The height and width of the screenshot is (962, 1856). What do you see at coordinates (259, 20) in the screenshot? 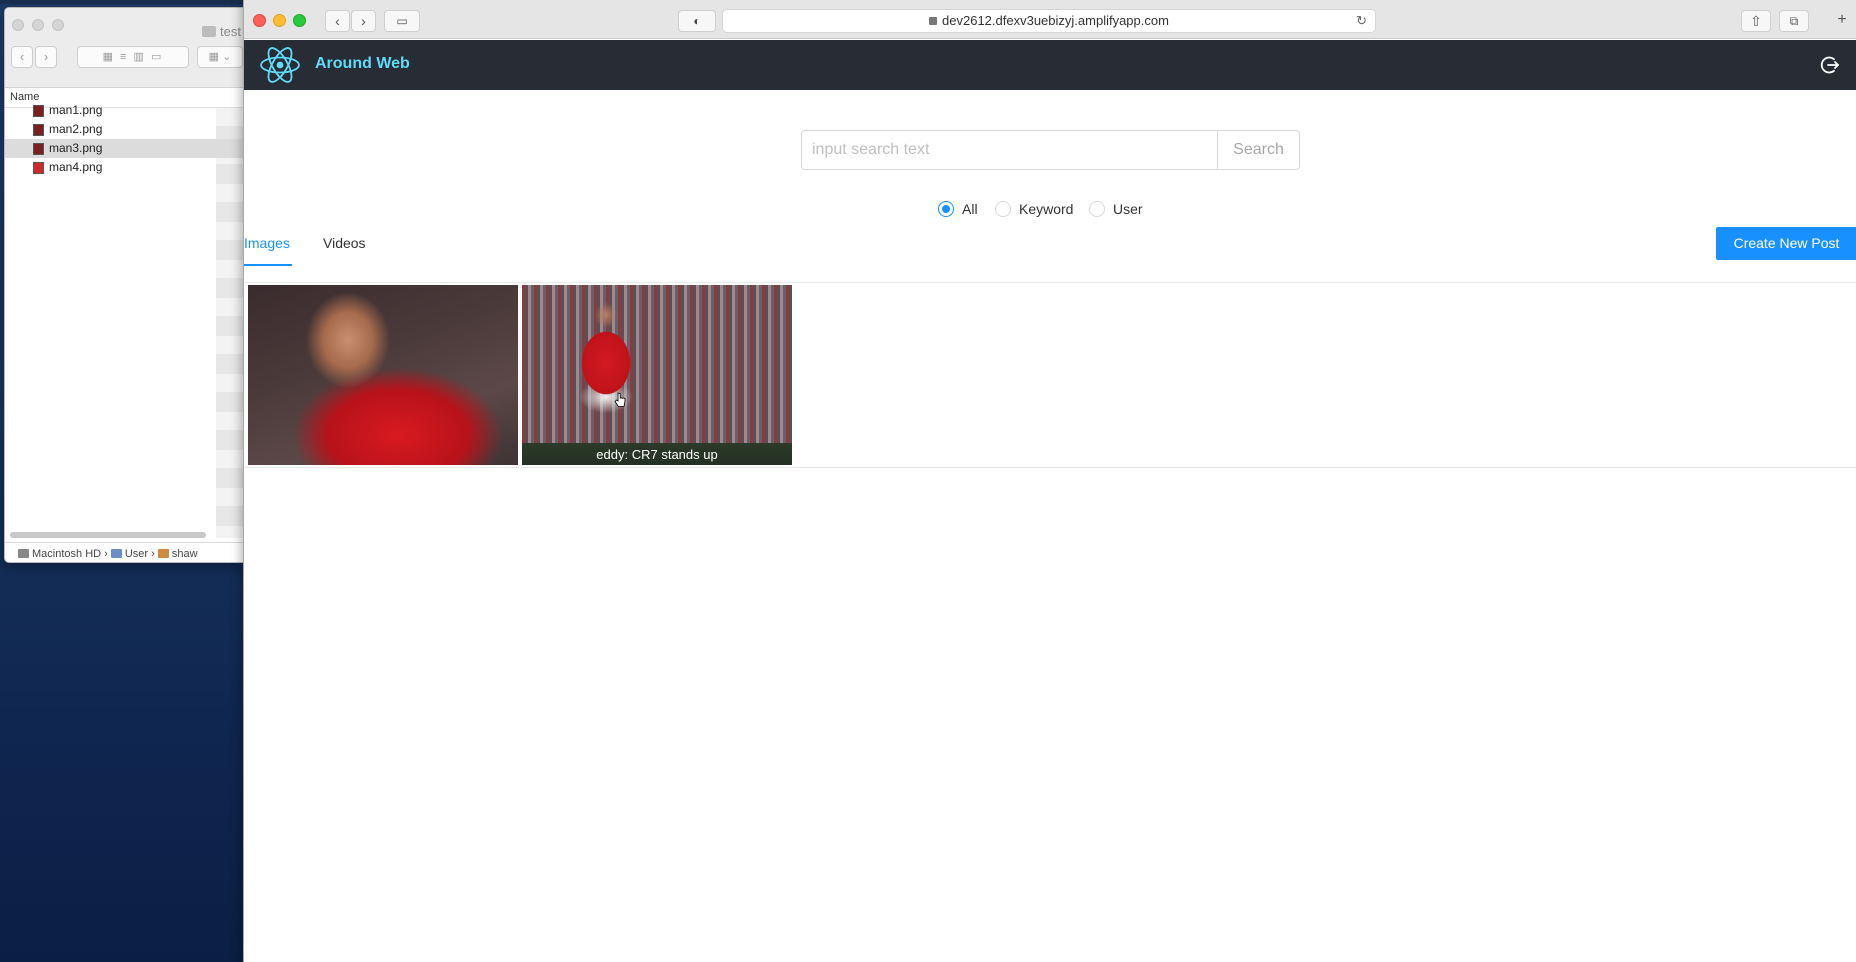
I see `browser-close-button` at bounding box center [259, 20].